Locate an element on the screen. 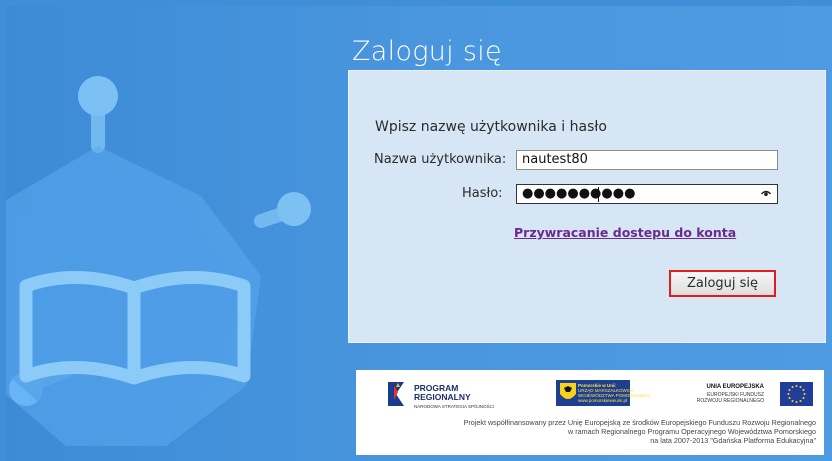  username-input: nautest80 is located at coordinates (647, 160).